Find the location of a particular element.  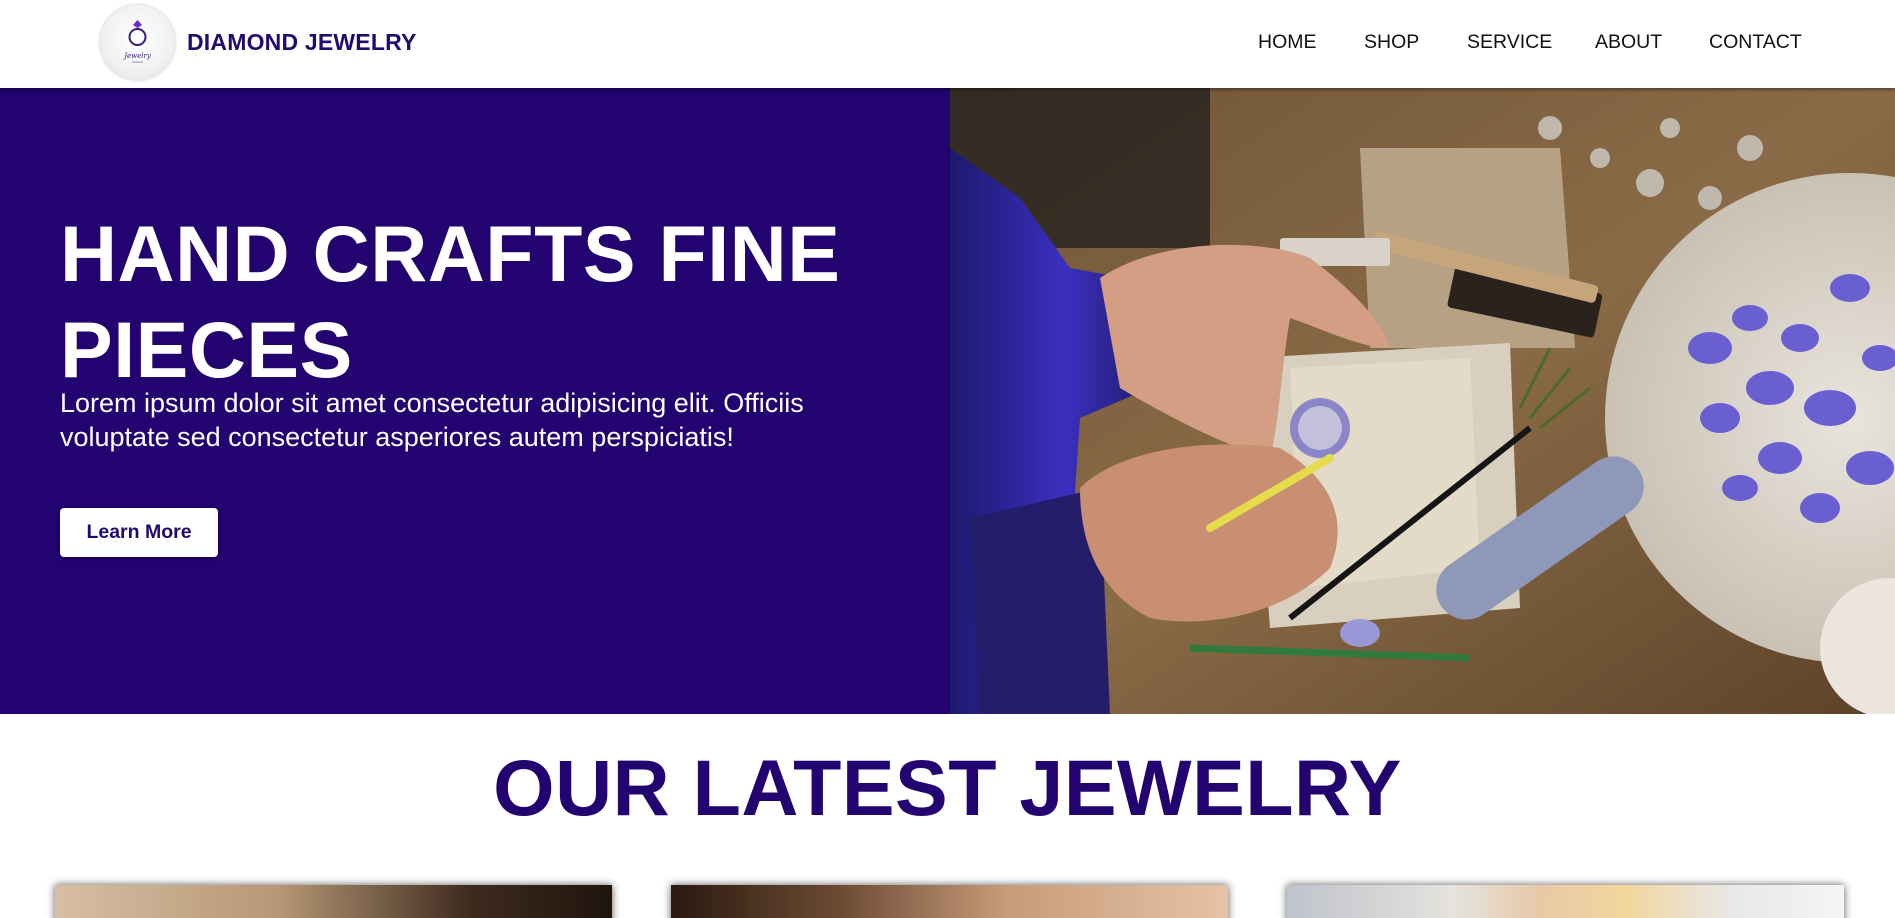

nav-home: HOME is located at coordinates (1287, 42).